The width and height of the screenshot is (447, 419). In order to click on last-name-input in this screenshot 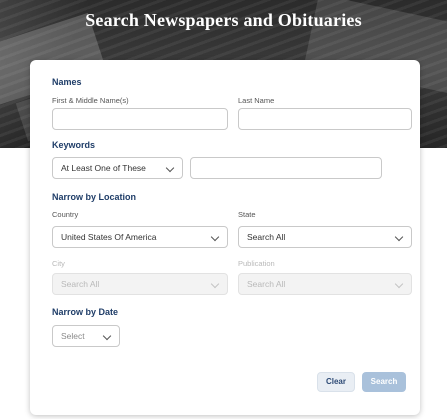, I will do `click(325, 119)`.